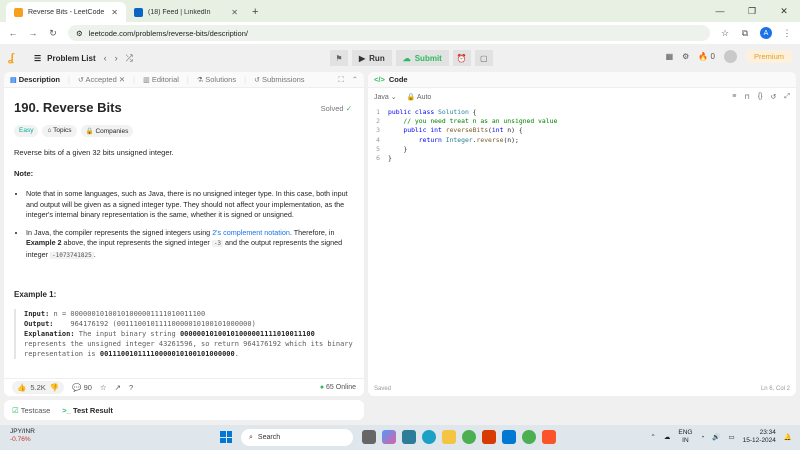  I want to click on like-button: 👍 5.2K 👎, so click(38, 387).